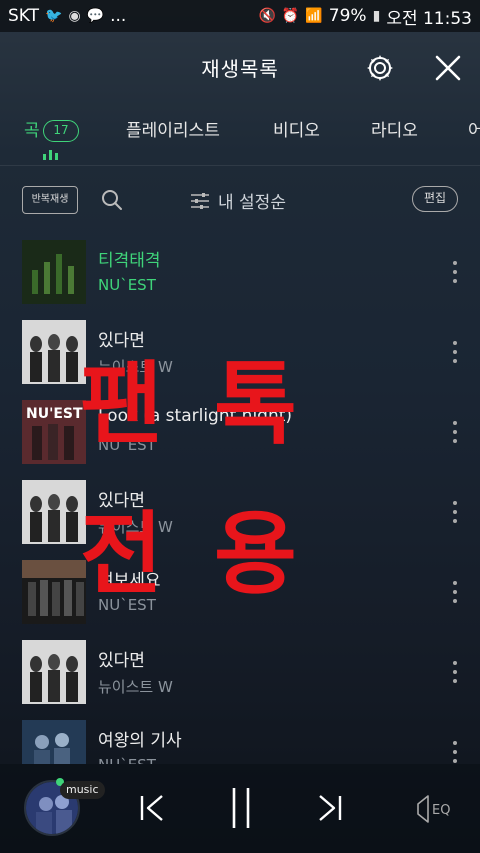 Image resolution: width=480 pixels, height=853 pixels. I want to click on mini-player: music EQ, so click(240, 808).